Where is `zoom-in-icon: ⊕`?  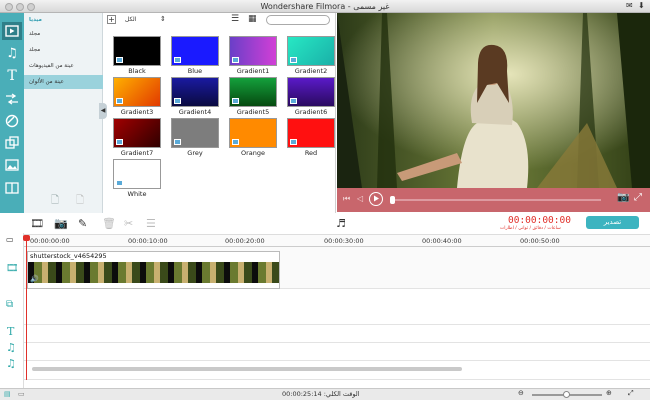
zoom-in-icon: ⊕ is located at coordinates (609, 393).